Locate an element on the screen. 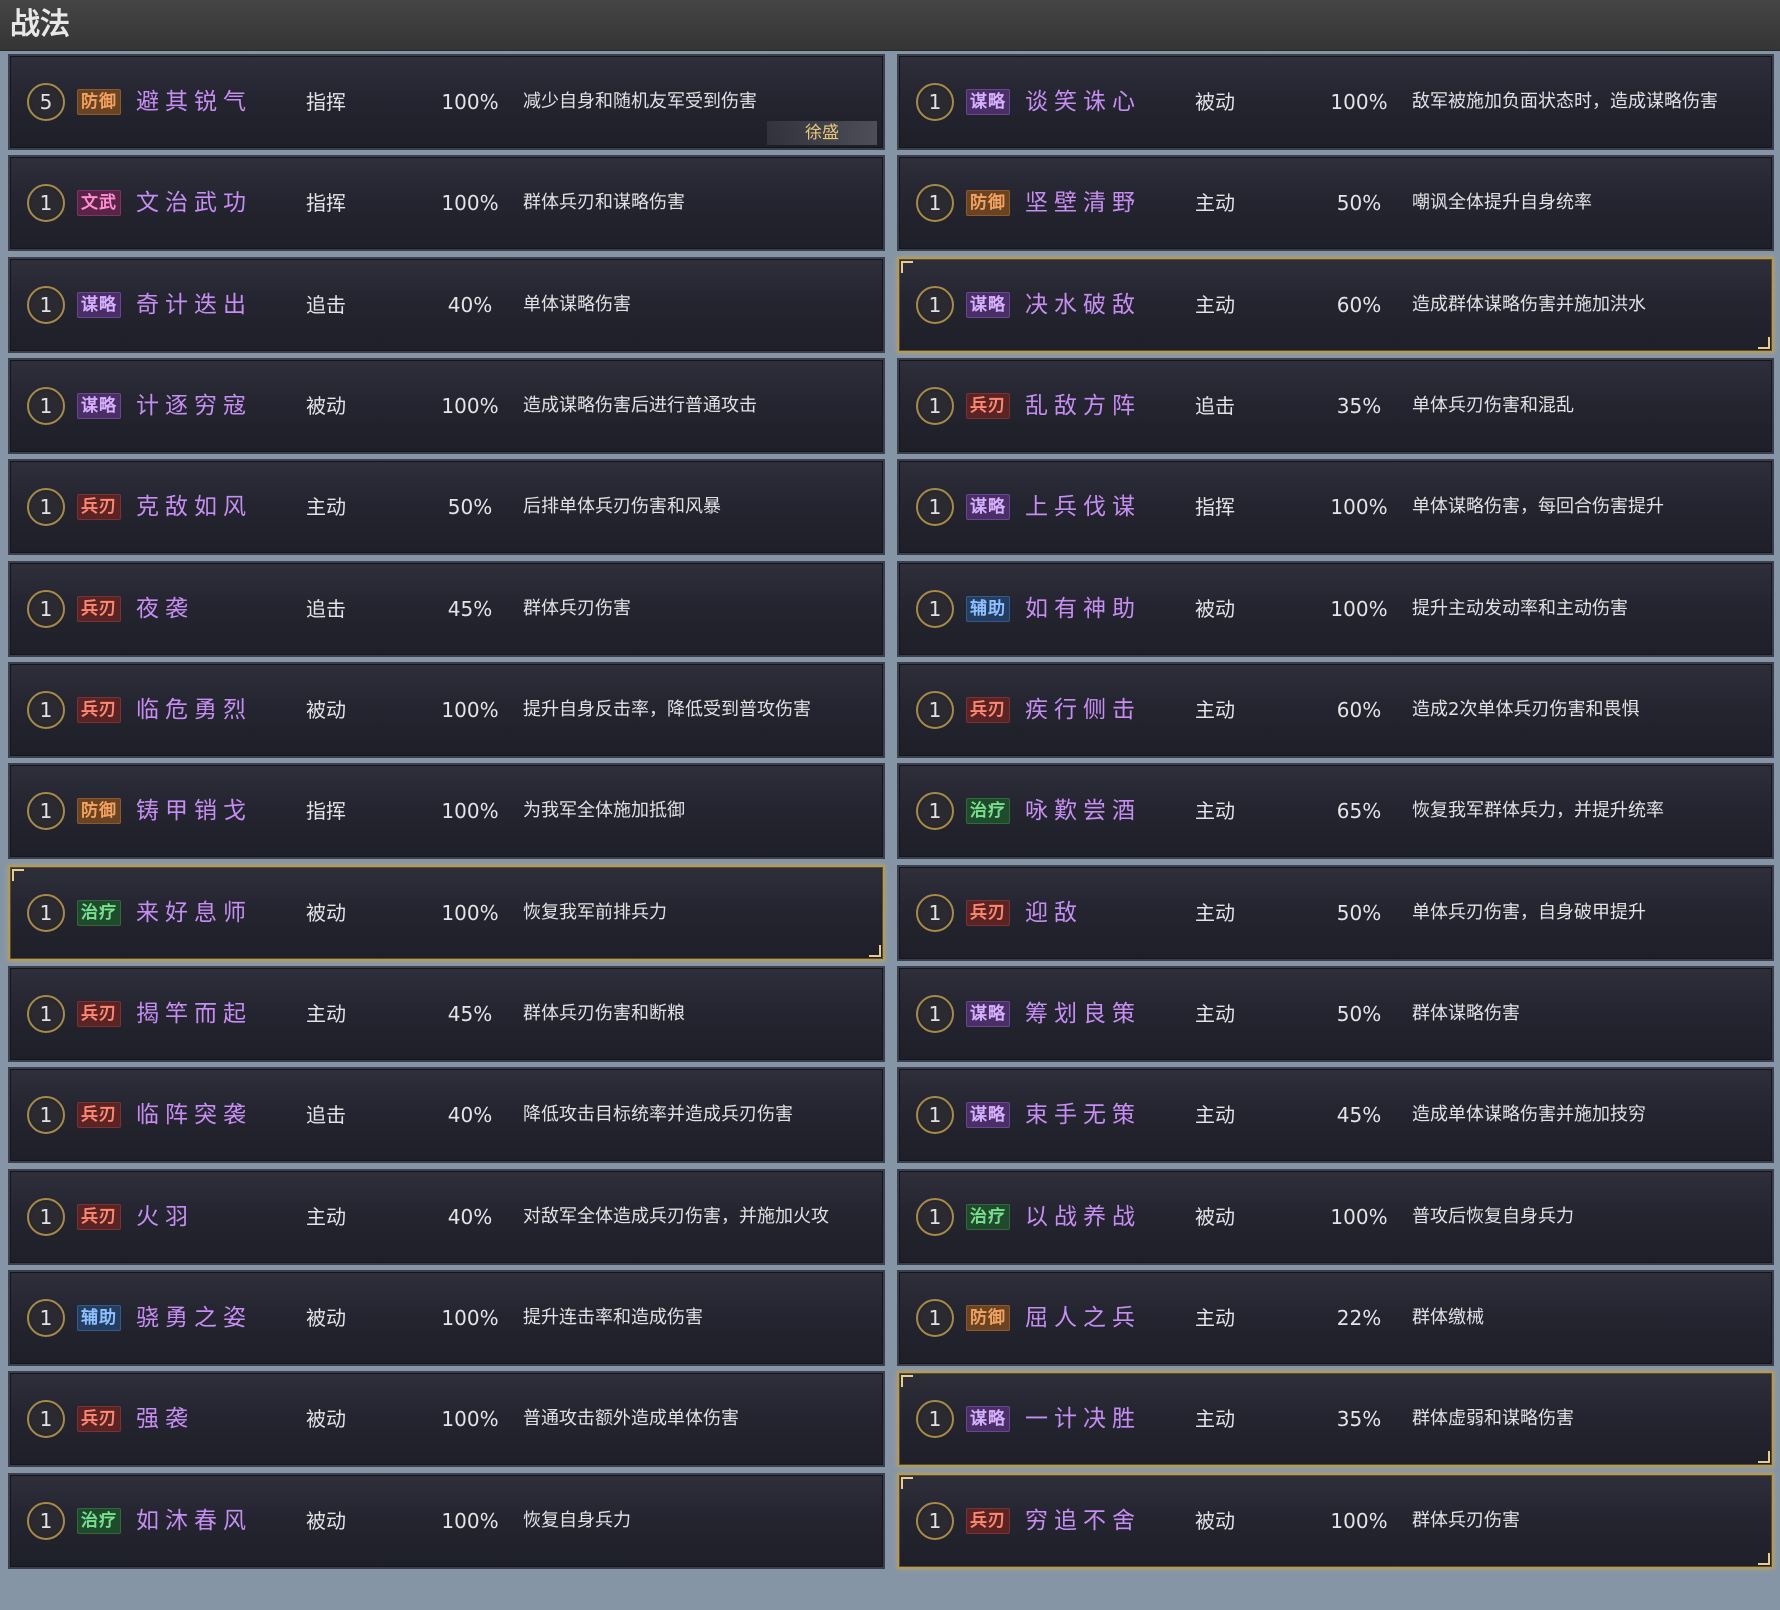 The height and width of the screenshot is (1610, 1780). skill-card: 1 谋略 上兵伐谋 指挥 100% 单体谋略伤害，每回合伤害提升 is located at coordinates (1335, 507).